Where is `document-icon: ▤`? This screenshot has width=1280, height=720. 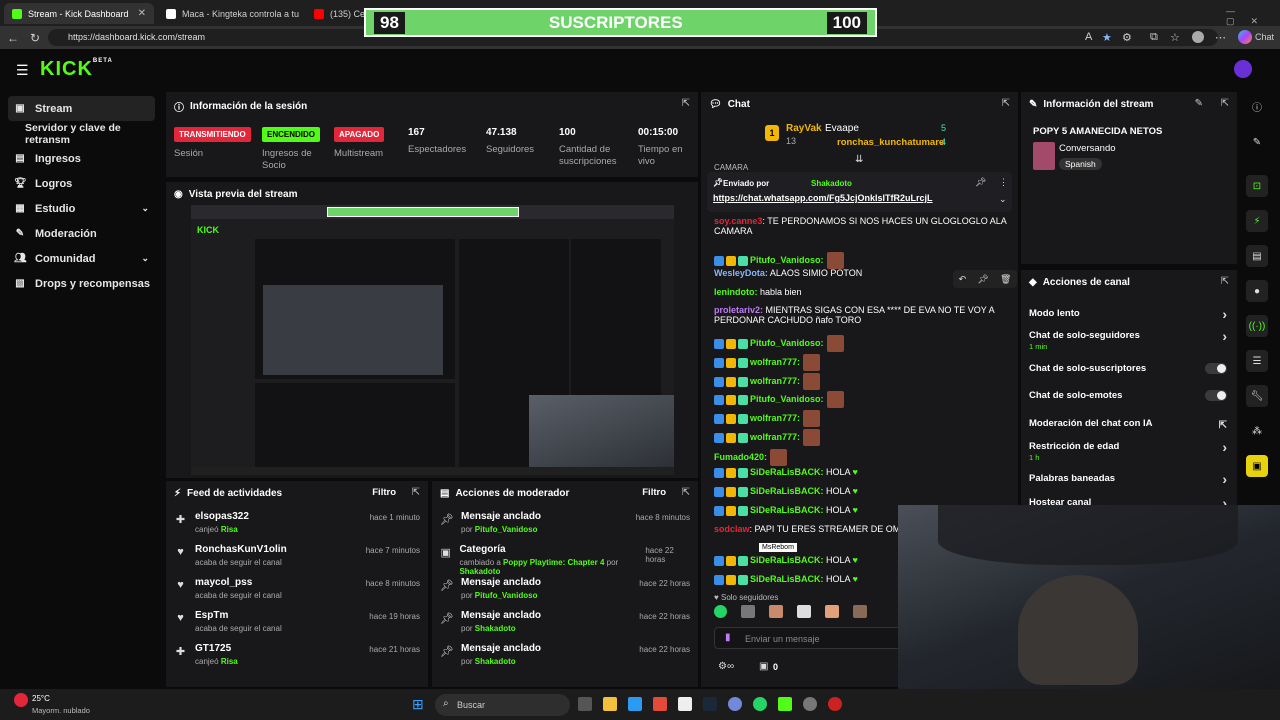 document-icon: ▤ is located at coordinates (1257, 256).